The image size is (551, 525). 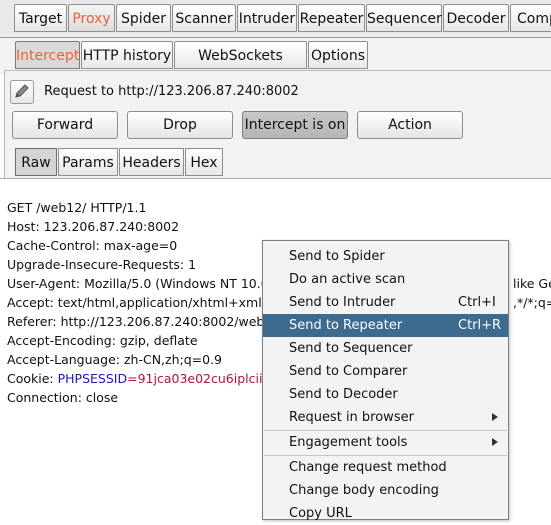 I want to click on cookie-name: PHPSESSID, so click(x=92, y=378).